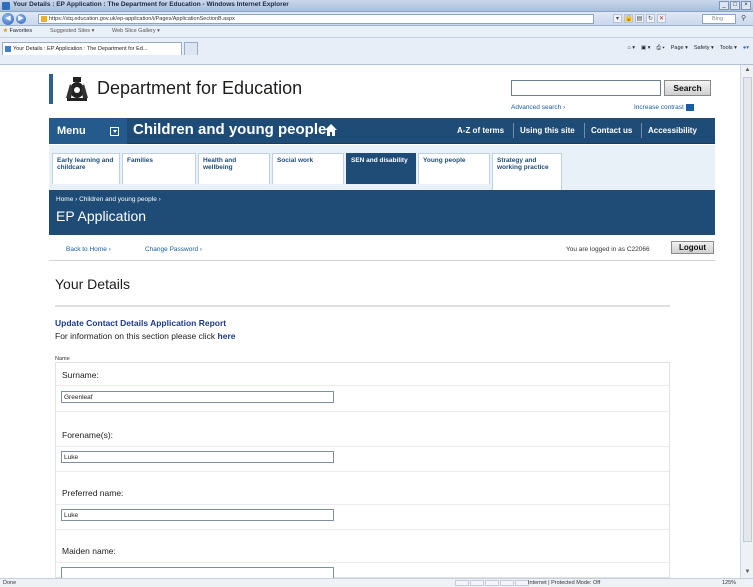  I want to click on page-menu: Page ▾, so click(679, 48).